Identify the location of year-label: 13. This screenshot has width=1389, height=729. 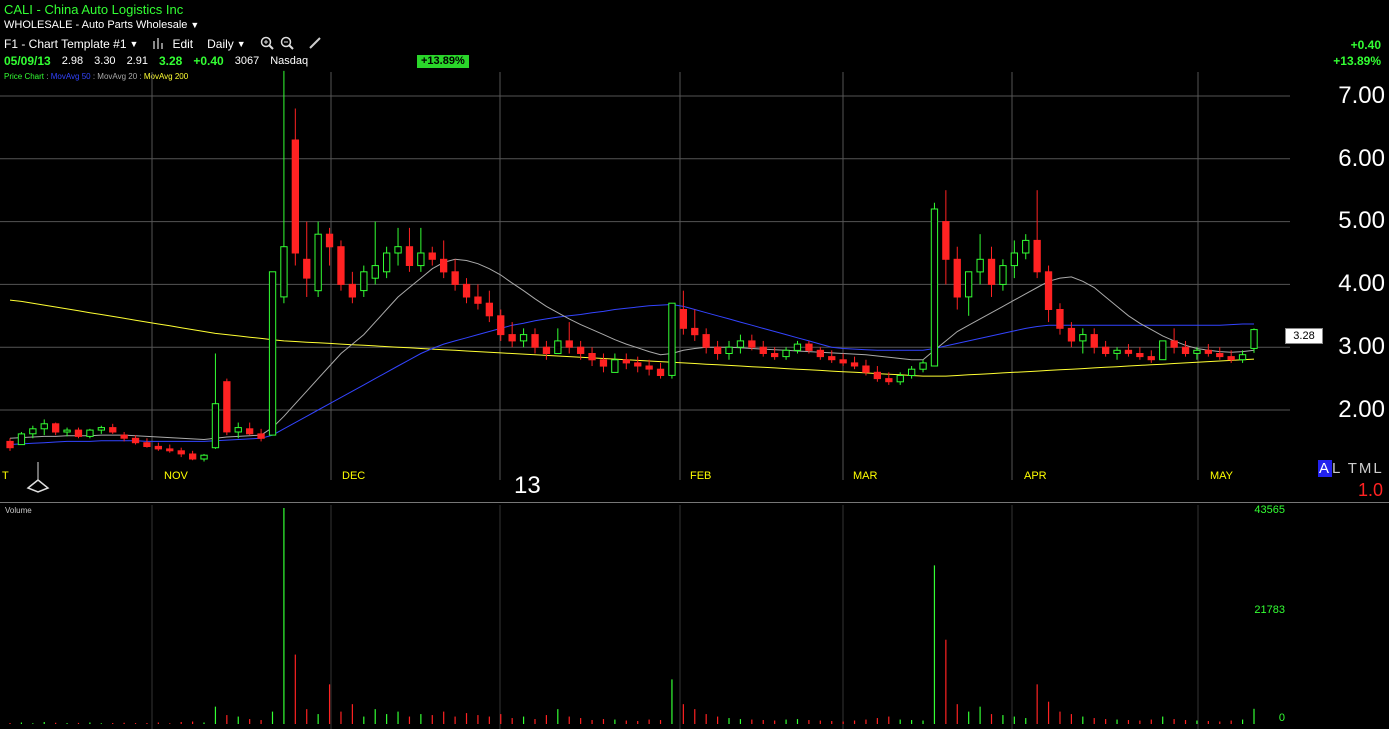
(527, 485).